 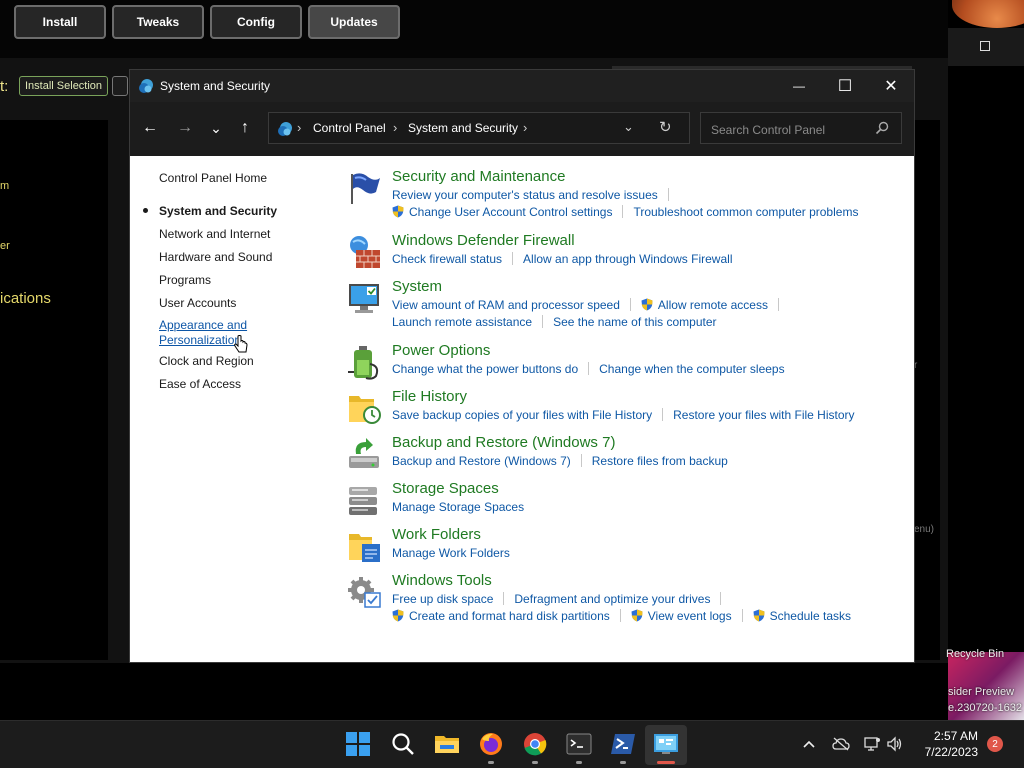 What do you see at coordinates (845, 86) in the screenshot?
I see `maximize-button: ☐` at bounding box center [845, 86].